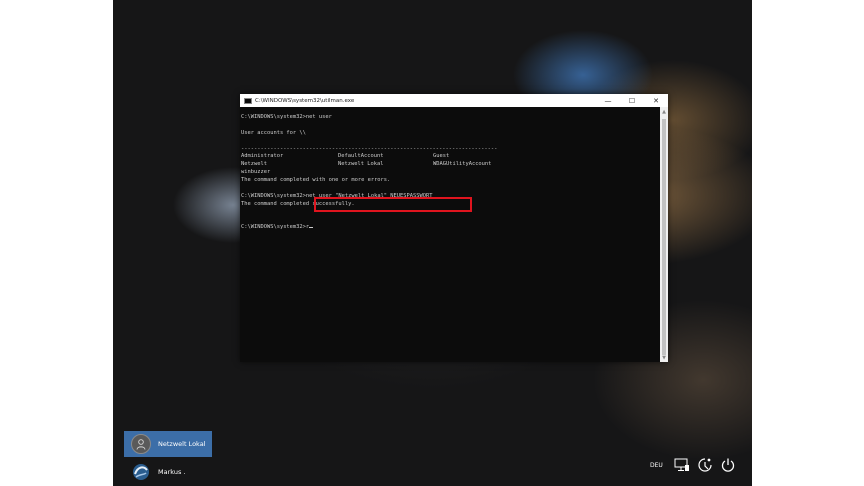 This screenshot has width=864, height=486. I want to click on account-name: WDAGUtilityAccount, so click(462, 164).